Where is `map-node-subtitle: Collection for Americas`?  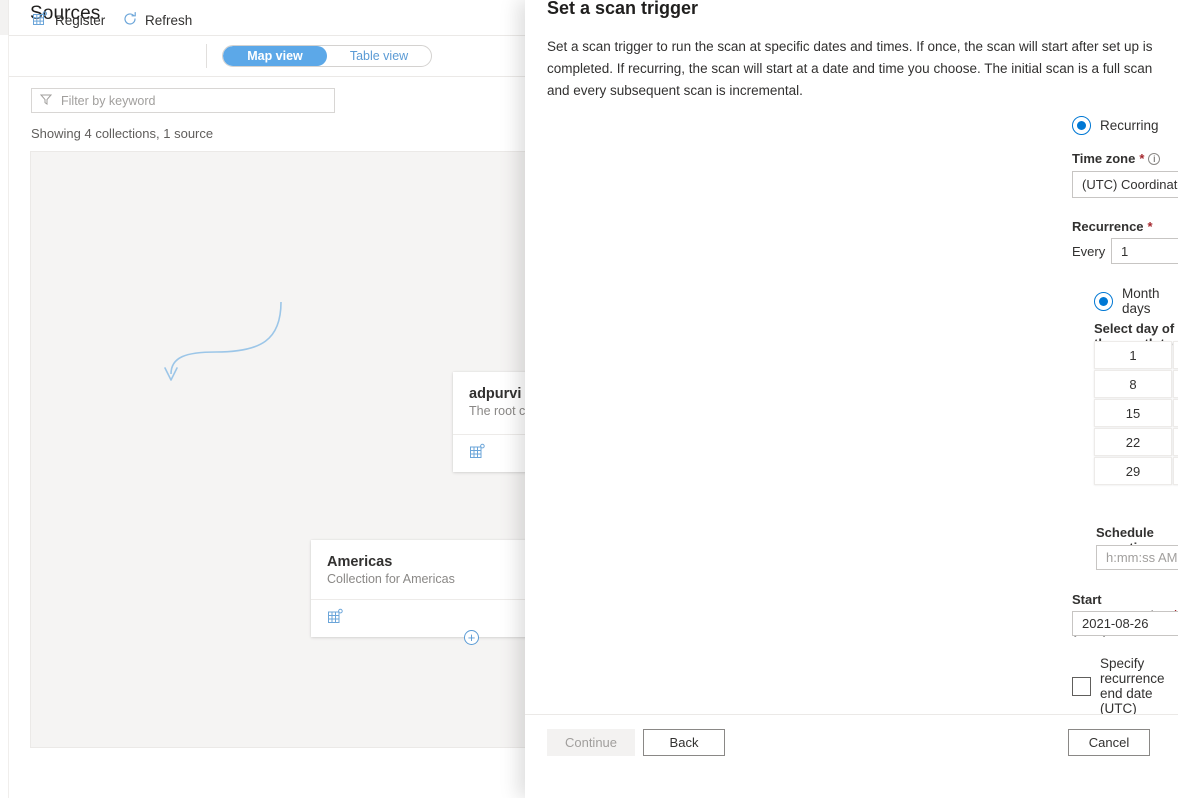
map-node-subtitle: Collection for Americas is located at coordinates (391, 579).